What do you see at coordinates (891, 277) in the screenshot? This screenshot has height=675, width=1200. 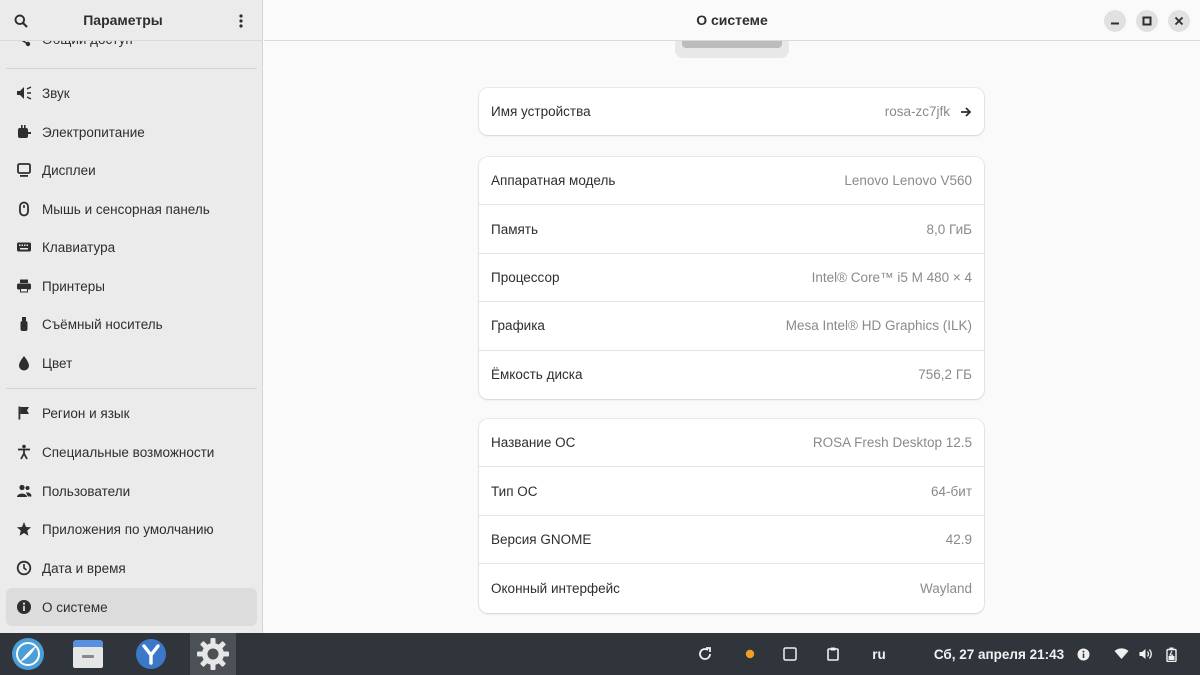 I see `row-value: Intel® Core™ i5 M 480 × 4` at bounding box center [891, 277].